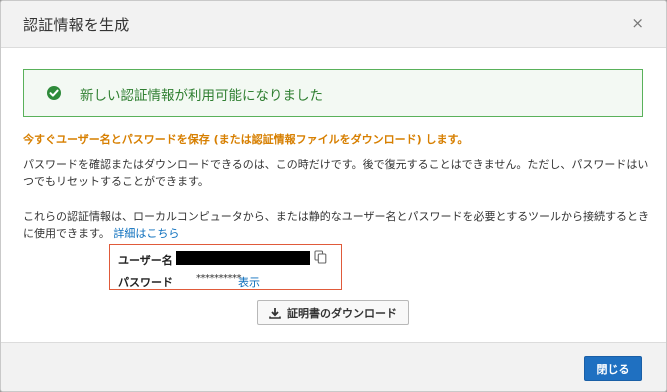 This screenshot has width=667, height=392. I want to click on download-button-label: 証明書のダウンロード, so click(342, 313).